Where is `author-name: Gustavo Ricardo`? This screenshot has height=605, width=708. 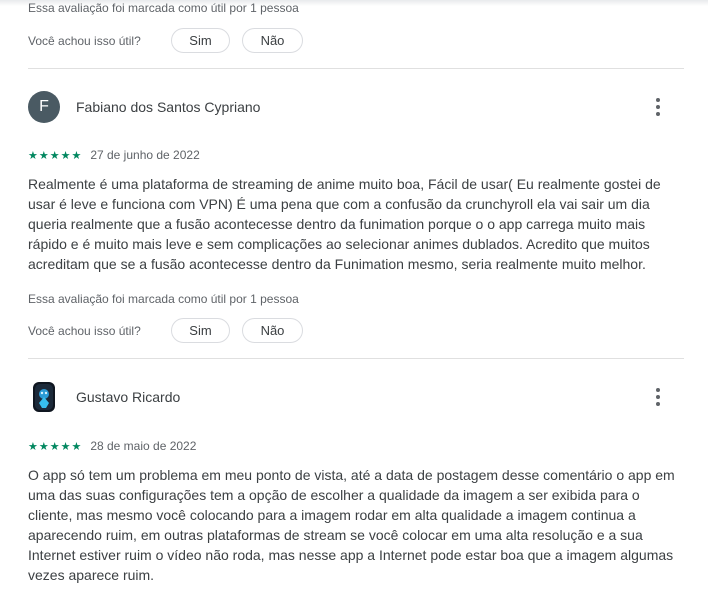
author-name: Gustavo Ricardo is located at coordinates (128, 397).